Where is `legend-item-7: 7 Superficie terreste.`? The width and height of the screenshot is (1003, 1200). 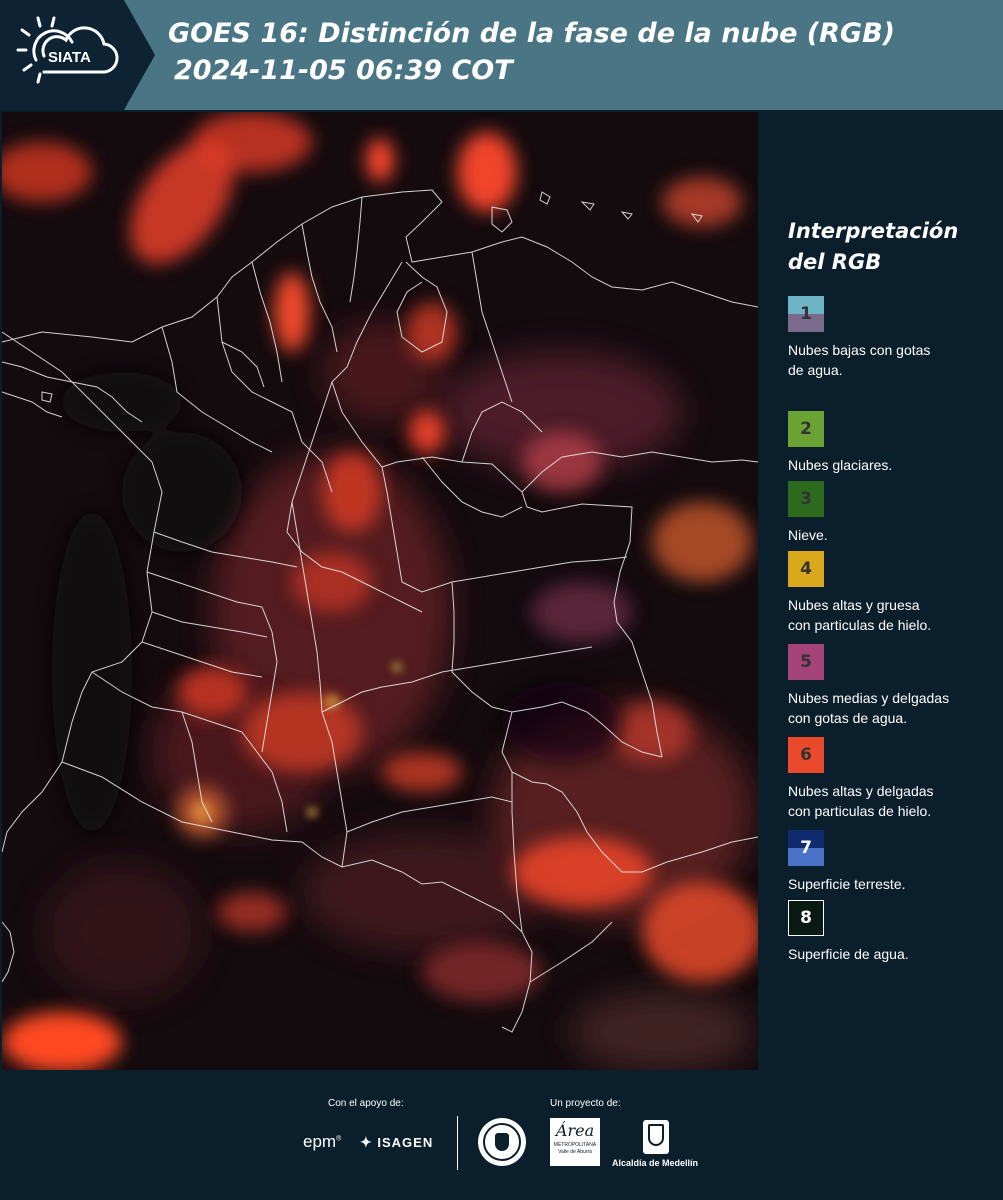
legend-item-7: 7 Superficie terreste. is located at coordinates (893, 865).